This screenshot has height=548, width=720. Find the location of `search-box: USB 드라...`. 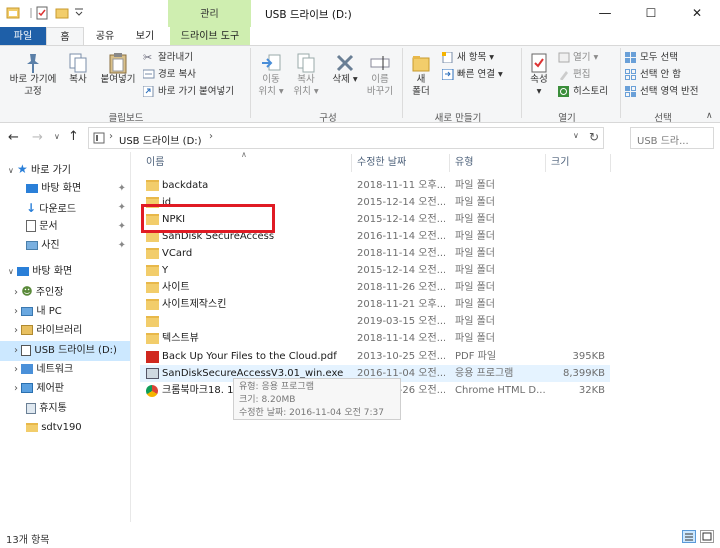

search-box: USB 드라... is located at coordinates (672, 138).